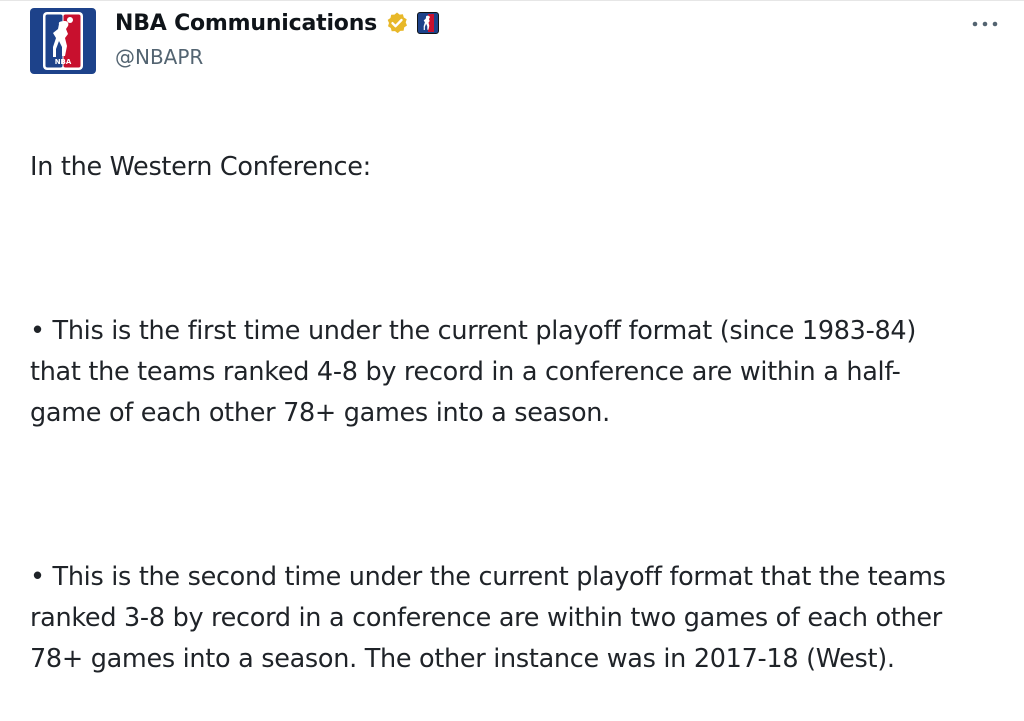  I want to click on tweet-intro: In the Western Conference:, so click(200, 167).